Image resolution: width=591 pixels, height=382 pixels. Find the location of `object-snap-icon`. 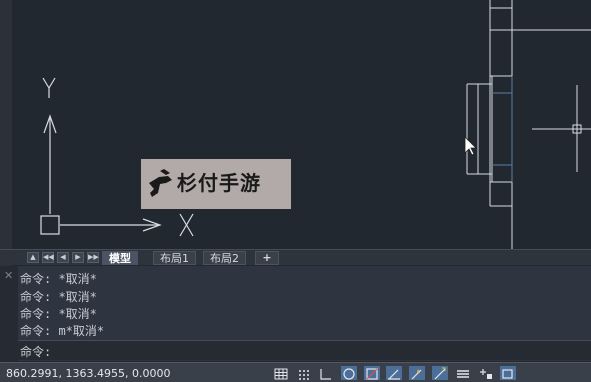

object-snap-icon is located at coordinates (372, 373).